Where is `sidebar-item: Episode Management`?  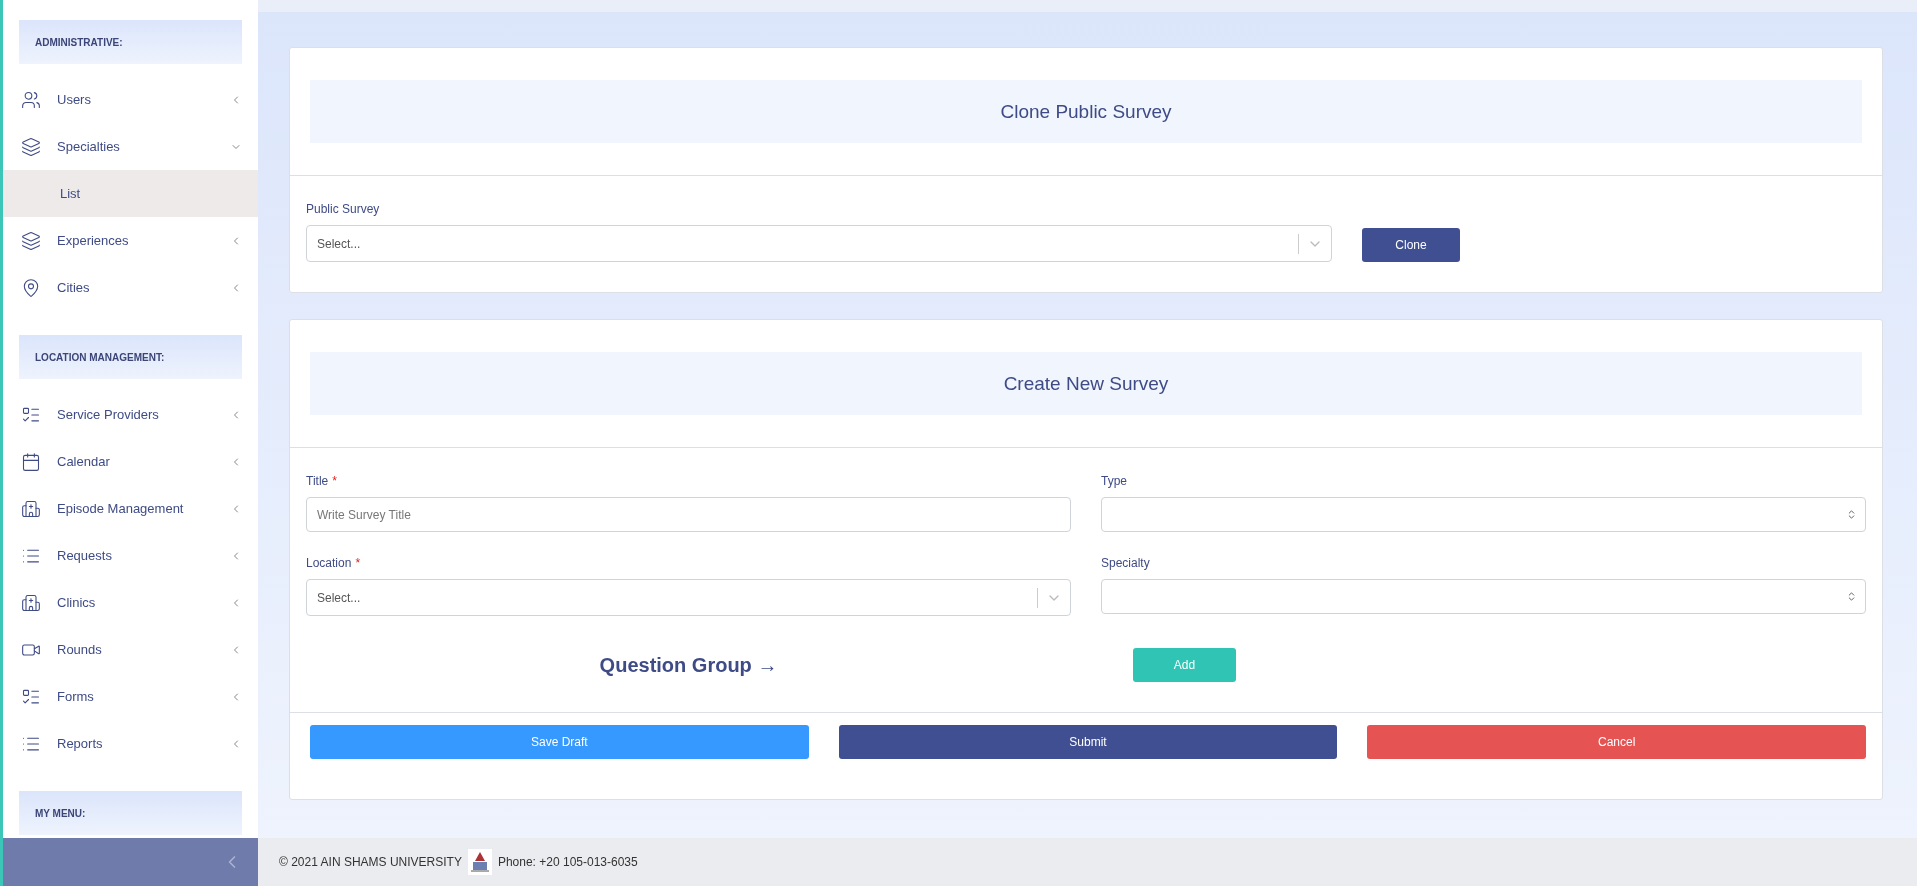
sidebar-item: Episode Management is located at coordinates (130, 508).